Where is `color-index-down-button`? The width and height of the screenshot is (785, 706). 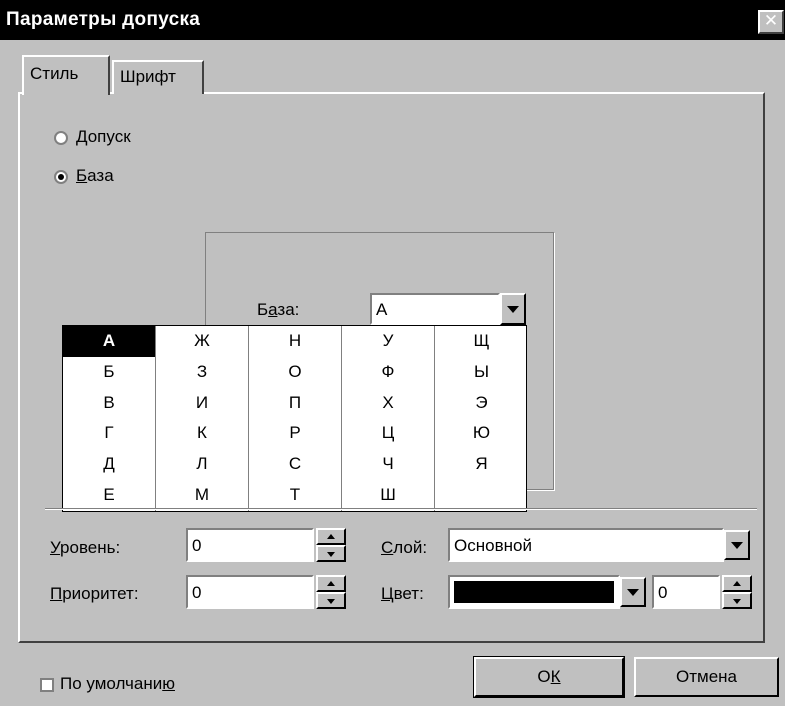
color-index-down-button is located at coordinates (737, 600).